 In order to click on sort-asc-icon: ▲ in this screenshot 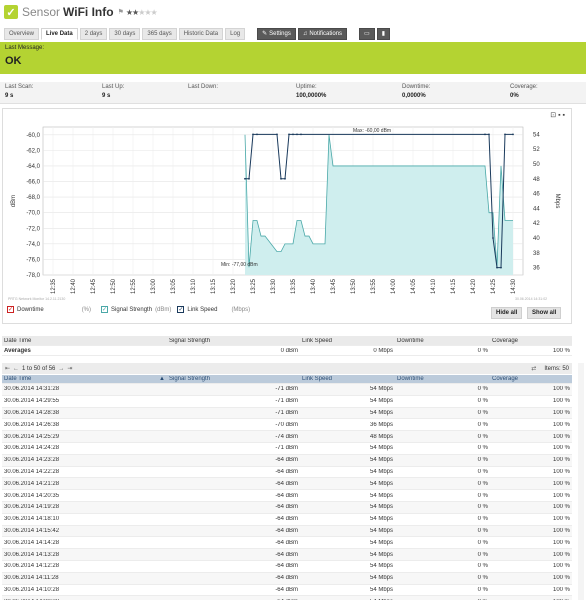, I will do `click(162, 379)`.